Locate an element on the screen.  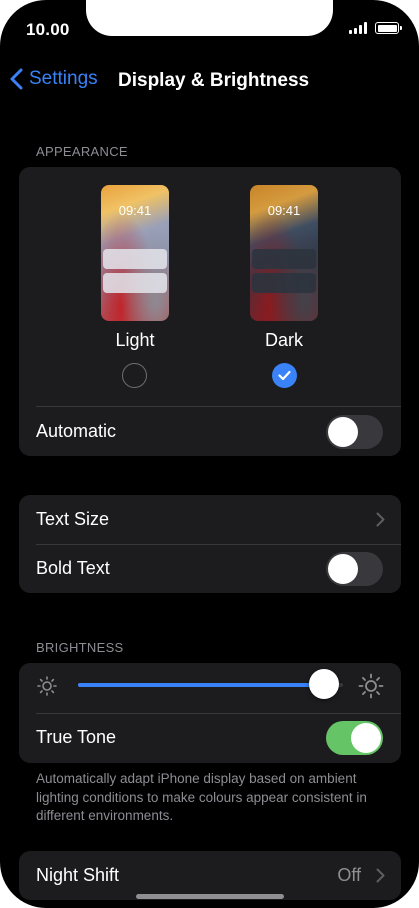
text-group: Text Size Bold Text is located at coordinates (210, 544).